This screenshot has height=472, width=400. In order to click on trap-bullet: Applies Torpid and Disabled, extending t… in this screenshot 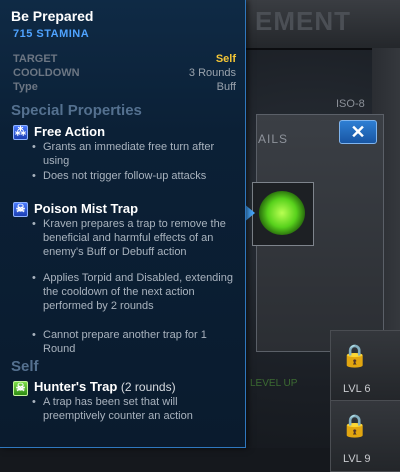, I will do `click(132, 292)`.